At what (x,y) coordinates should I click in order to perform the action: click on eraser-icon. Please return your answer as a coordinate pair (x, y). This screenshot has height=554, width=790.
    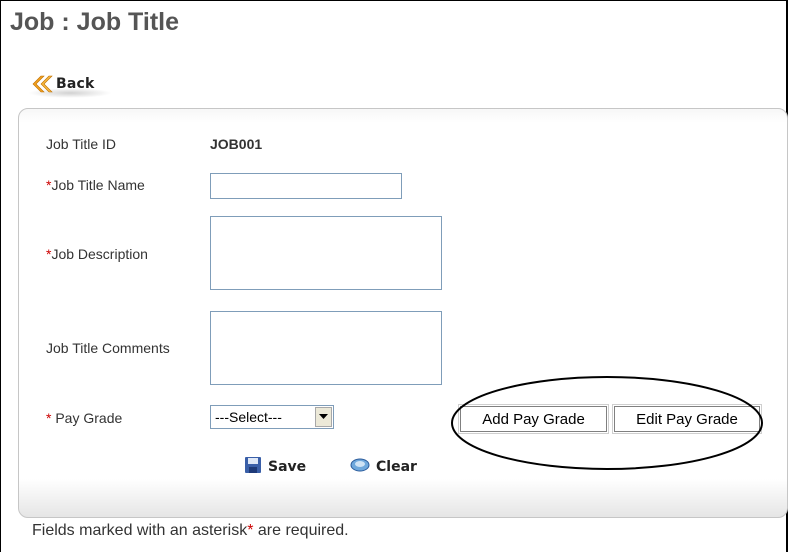
    Looking at the image, I should click on (360, 467).